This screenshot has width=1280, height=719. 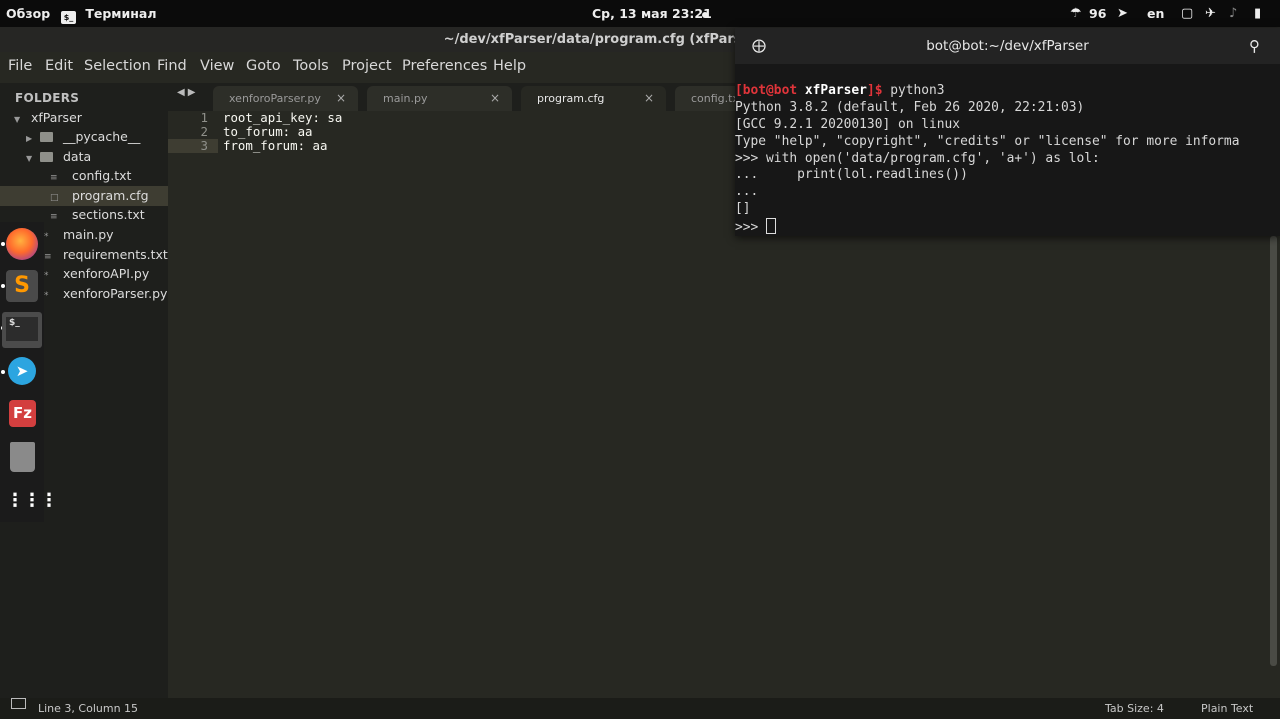 What do you see at coordinates (117, 66) in the screenshot?
I see `menu-selection: Selection` at bounding box center [117, 66].